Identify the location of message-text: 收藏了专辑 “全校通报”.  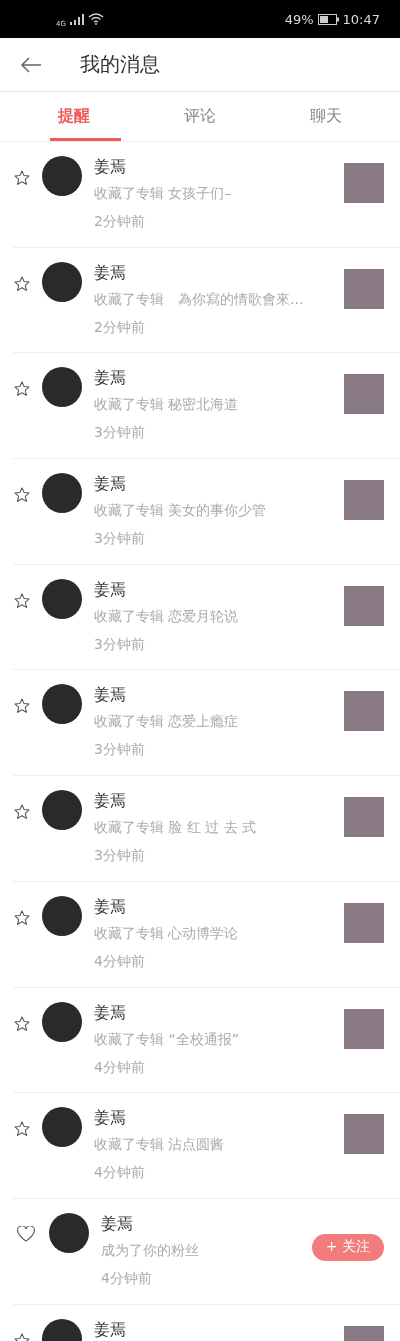
(167, 1039).